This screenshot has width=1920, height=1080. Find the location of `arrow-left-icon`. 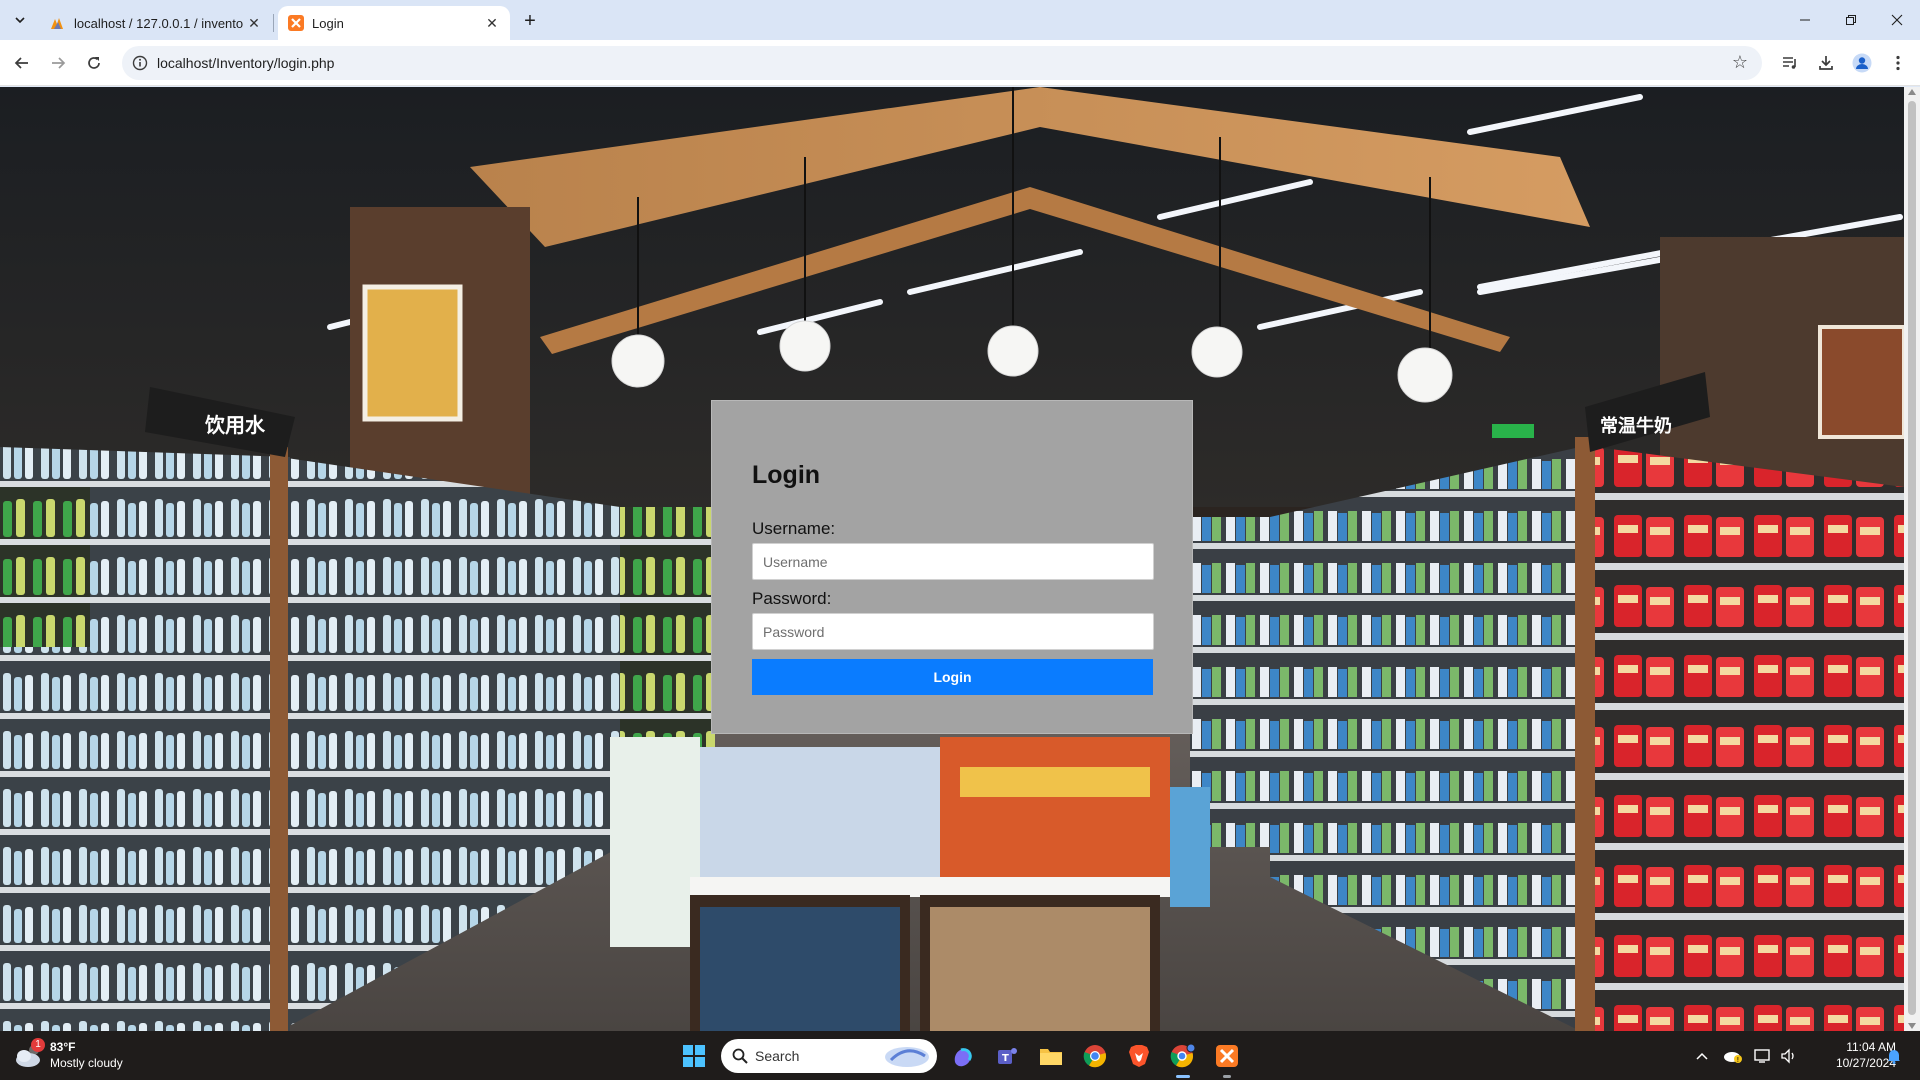

arrow-left-icon is located at coordinates (21, 63).